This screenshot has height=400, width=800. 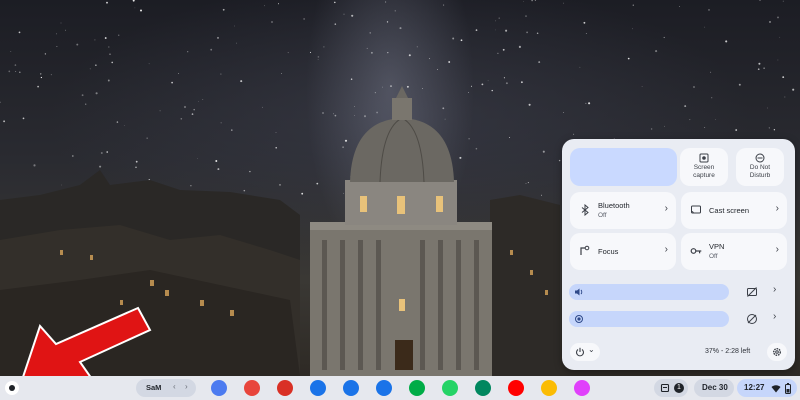 I want to click on power-menu-button: ⌄, so click(x=585, y=352).